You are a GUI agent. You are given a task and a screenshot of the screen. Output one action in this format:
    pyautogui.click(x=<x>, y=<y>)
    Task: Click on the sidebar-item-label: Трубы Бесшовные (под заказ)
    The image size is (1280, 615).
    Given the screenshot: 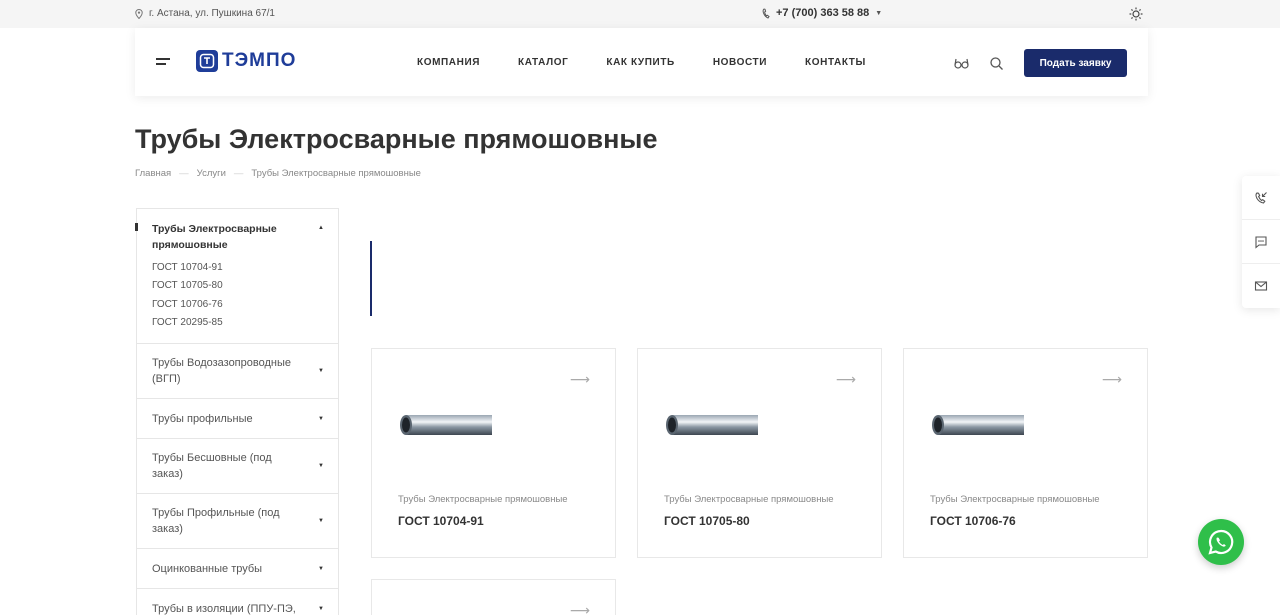 What is the action you would take?
    pyautogui.click(x=212, y=466)
    